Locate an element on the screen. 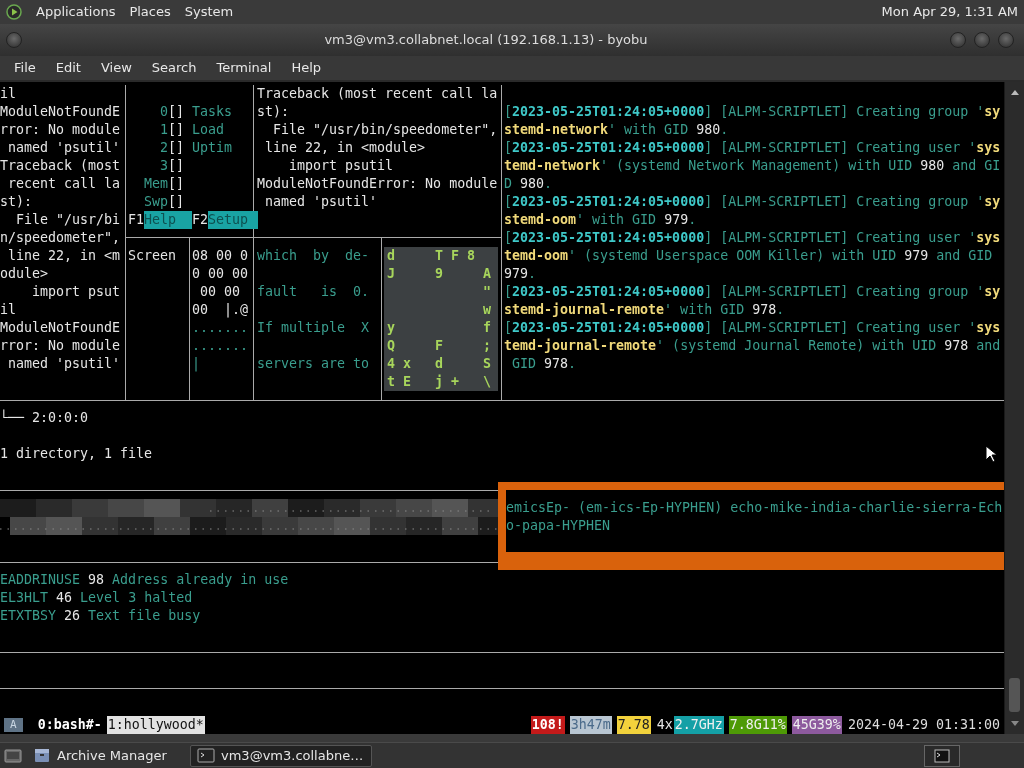  panel-menu: System is located at coordinates (209, 12).